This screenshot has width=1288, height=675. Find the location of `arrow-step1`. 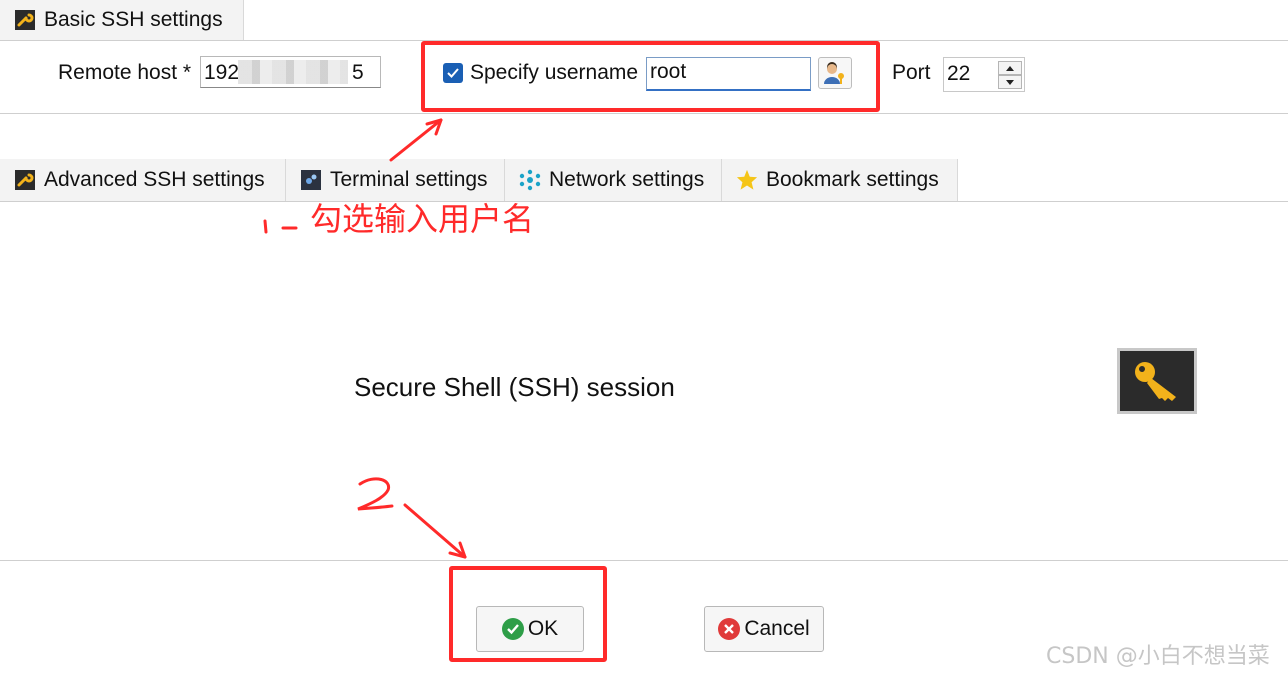

arrow-step1 is located at coordinates (416, 140).